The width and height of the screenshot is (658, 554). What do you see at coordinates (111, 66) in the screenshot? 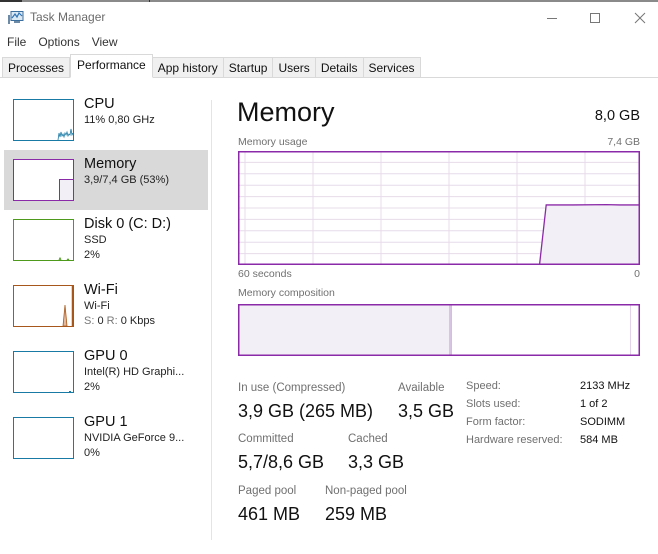
I see `tab-performance: Performance` at bounding box center [111, 66].